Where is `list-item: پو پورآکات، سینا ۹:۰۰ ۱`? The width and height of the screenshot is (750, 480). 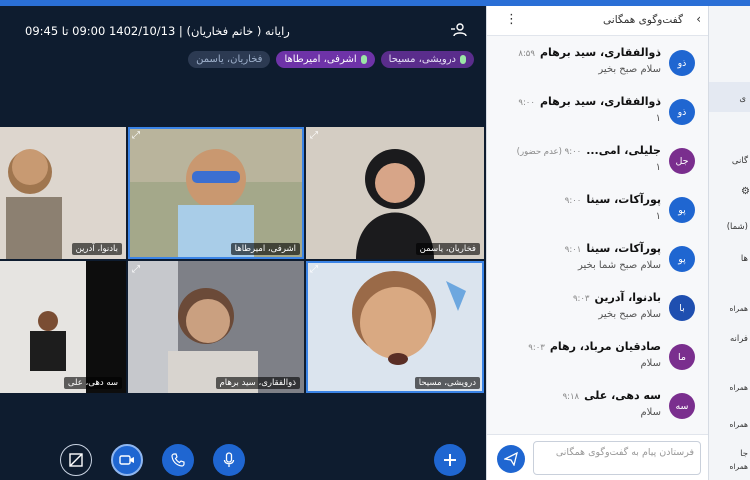 list-item: پو پورآکات، سینا ۹:۰۰ ۱ is located at coordinates (598, 211).